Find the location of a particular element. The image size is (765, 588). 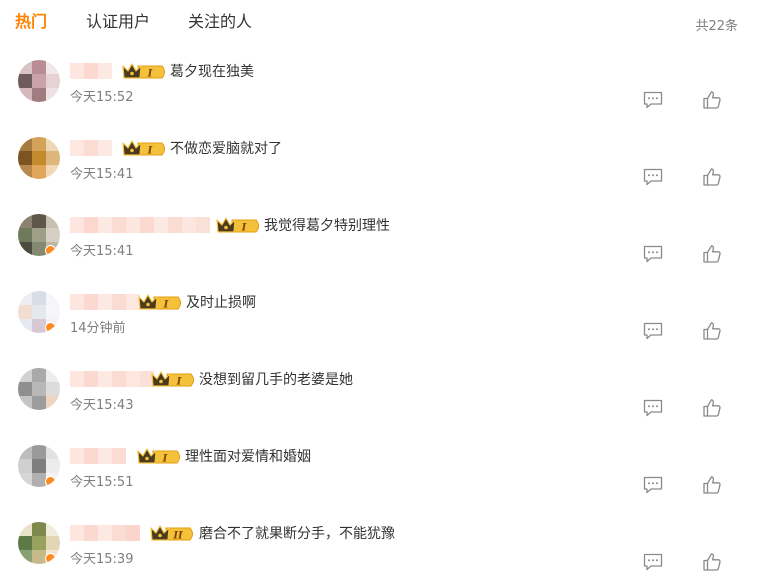

comment-time: 14分钟前 is located at coordinates (98, 328).